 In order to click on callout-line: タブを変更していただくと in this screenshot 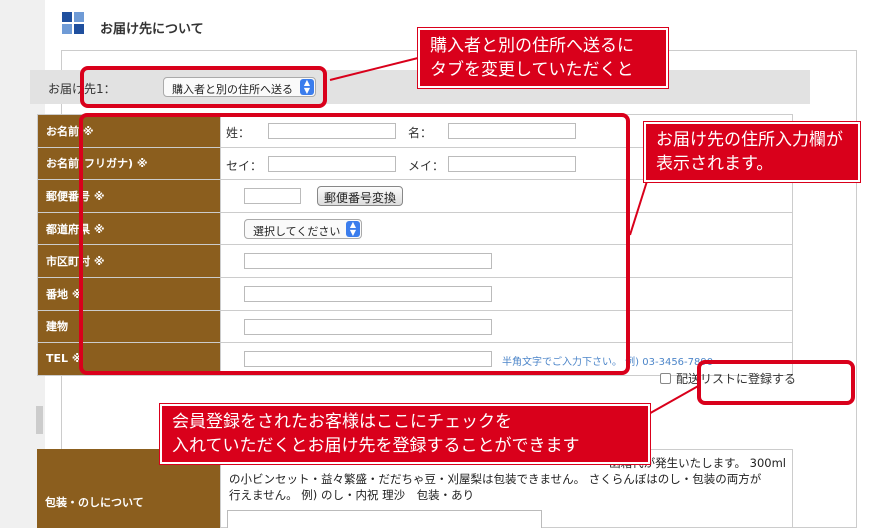, I will do `click(532, 70)`.